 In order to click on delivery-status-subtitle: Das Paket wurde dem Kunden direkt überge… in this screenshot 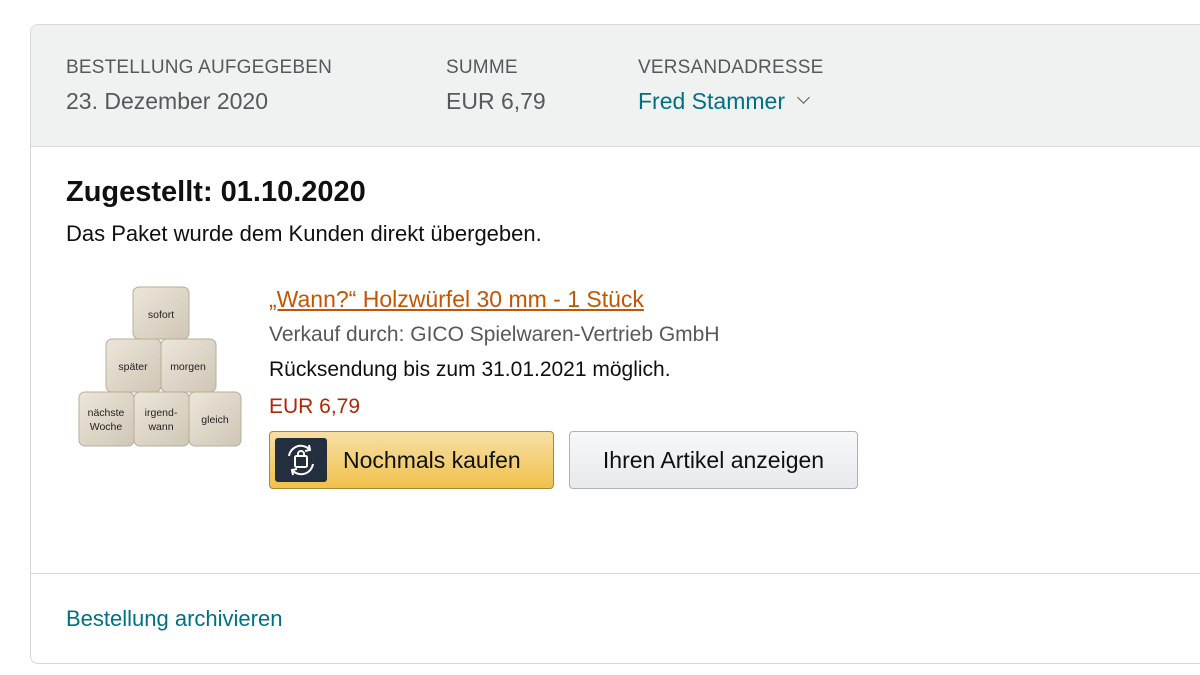, I will do `click(304, 233)`.